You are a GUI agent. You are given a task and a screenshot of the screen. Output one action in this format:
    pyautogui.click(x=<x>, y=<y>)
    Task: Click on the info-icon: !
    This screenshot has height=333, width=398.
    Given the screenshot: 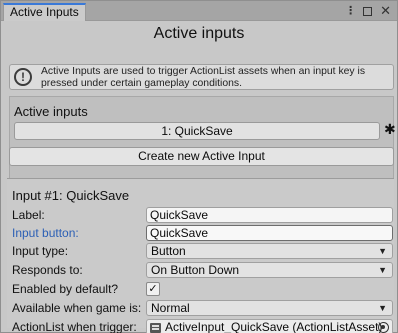 What is the action you would take?
    pyautogui.click(x=23, y=77)
    